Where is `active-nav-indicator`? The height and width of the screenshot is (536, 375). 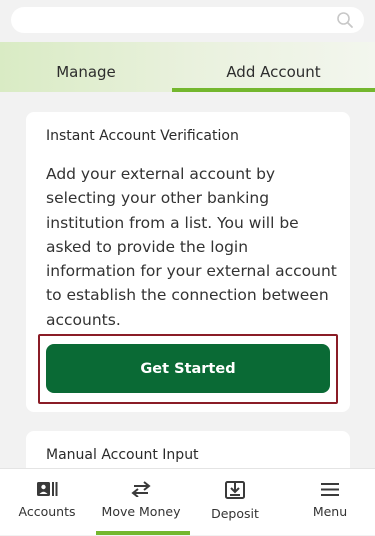
active-nav-indicator is located at coordinates (143, 533).